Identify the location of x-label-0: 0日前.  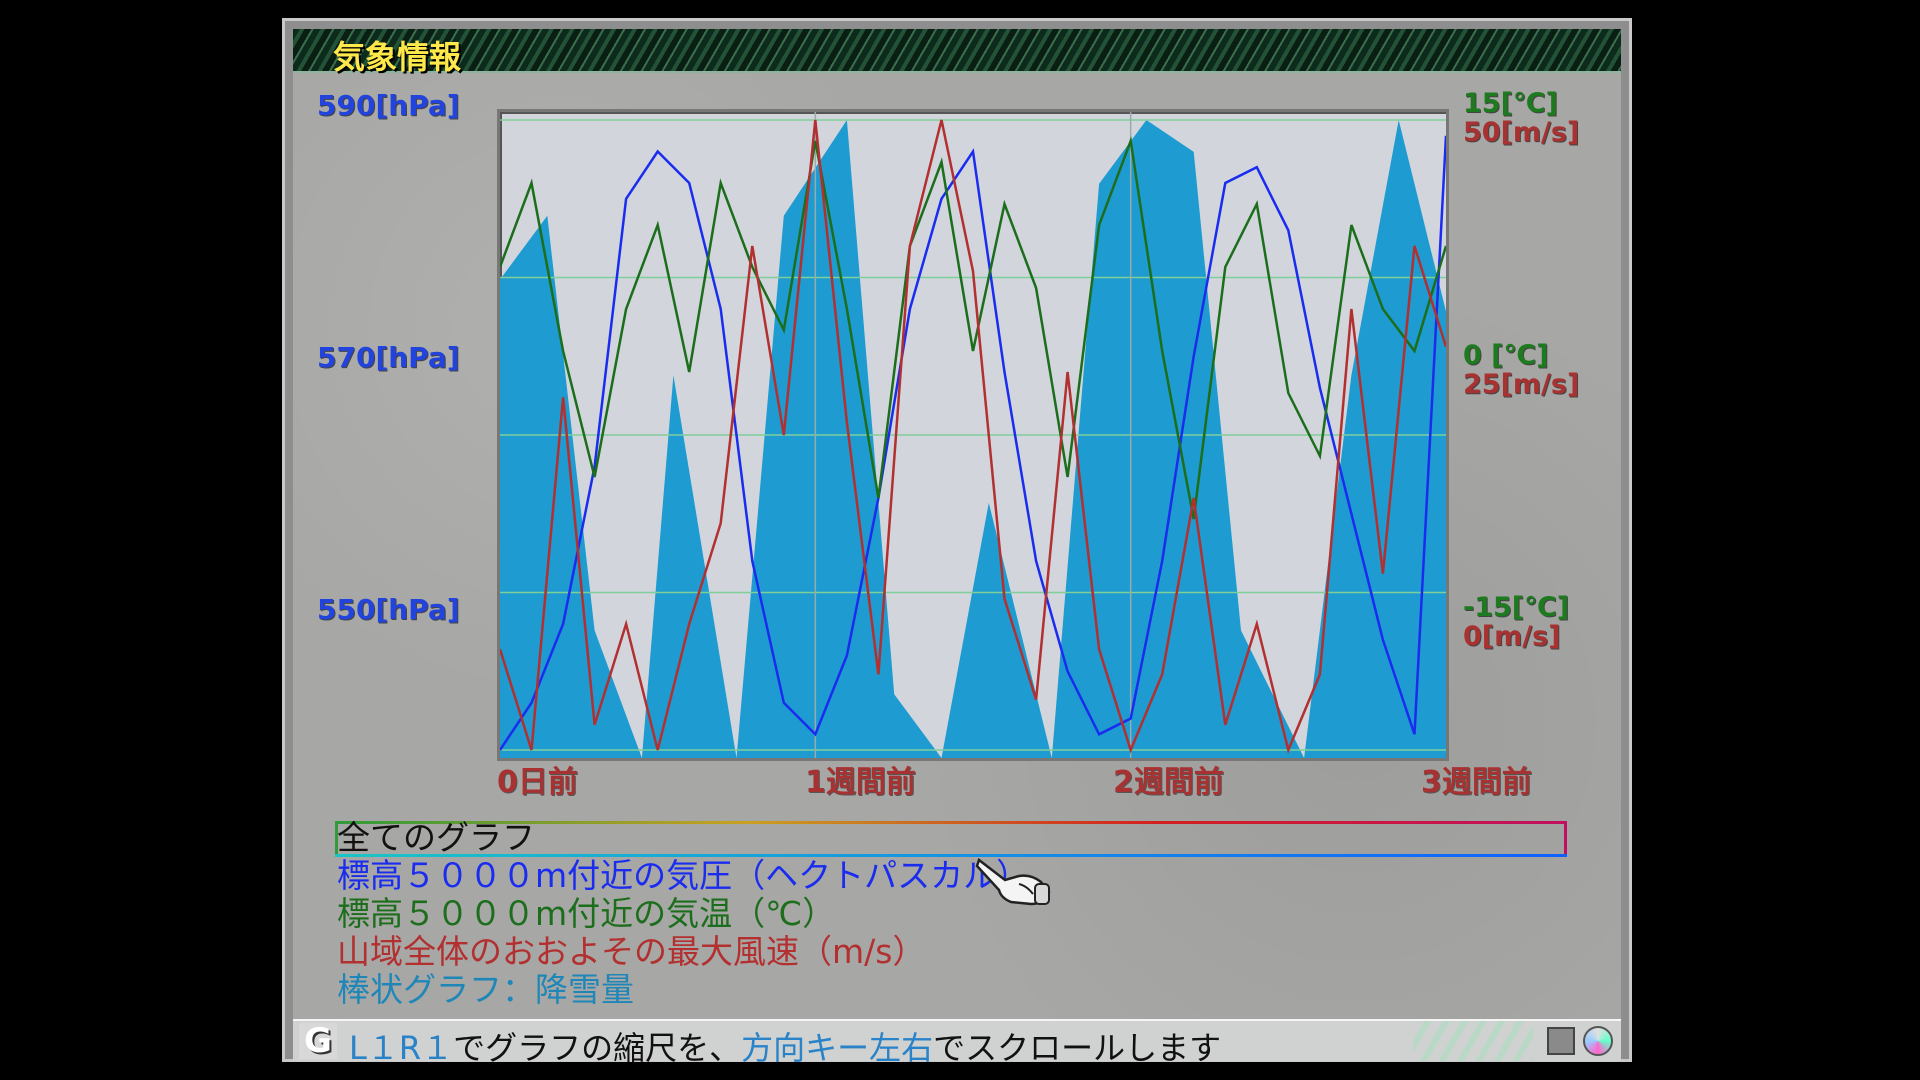
(537, 782).